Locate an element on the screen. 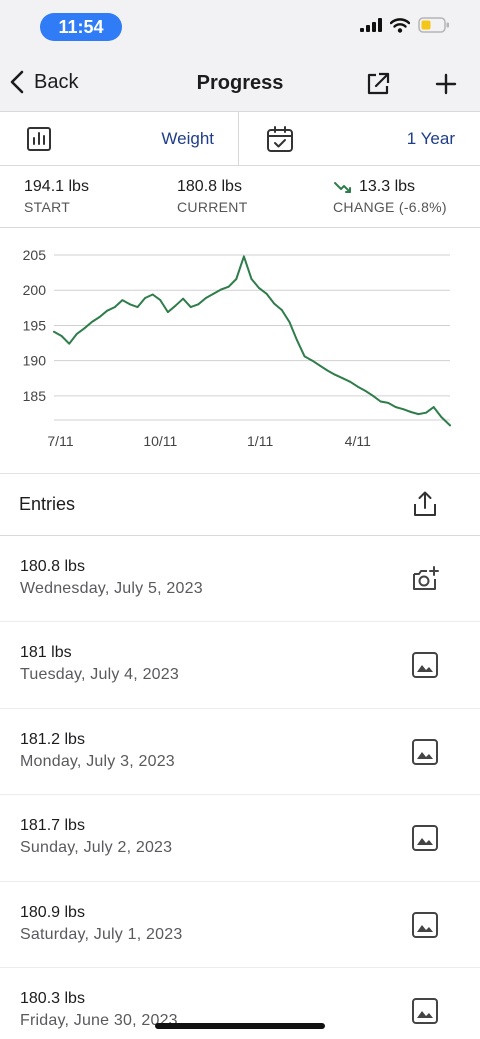 This screenshot has height=1039, width=480. chevron-left-icon is located at coordinates (17, 82).